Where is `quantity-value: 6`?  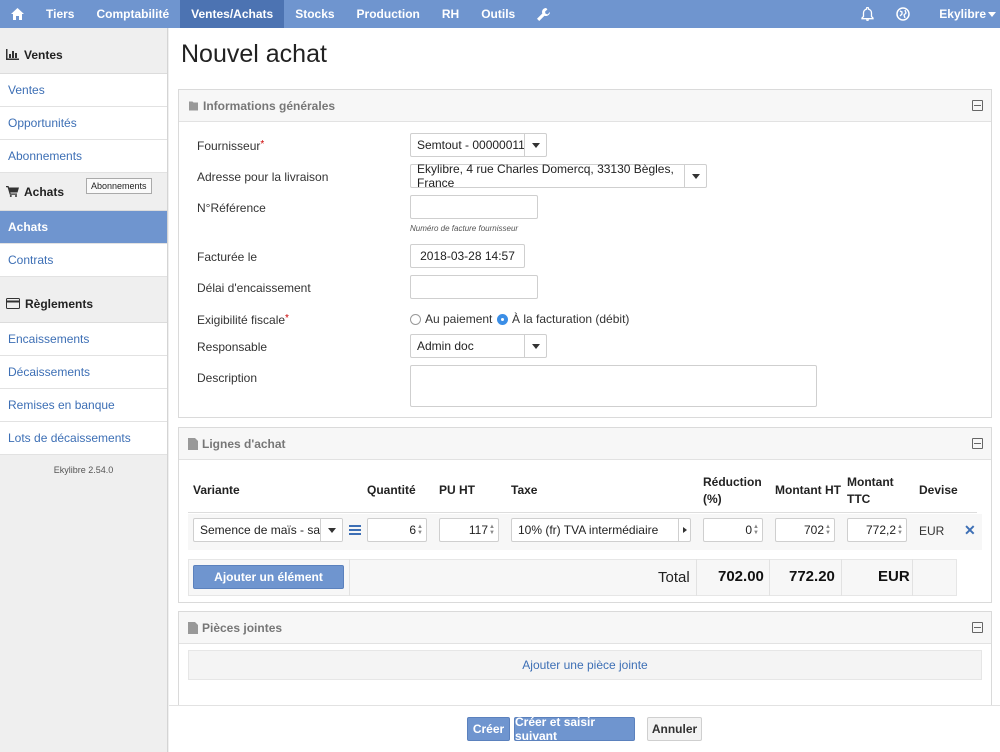 quantity-value: 6 is located at coordinates (412, 530).